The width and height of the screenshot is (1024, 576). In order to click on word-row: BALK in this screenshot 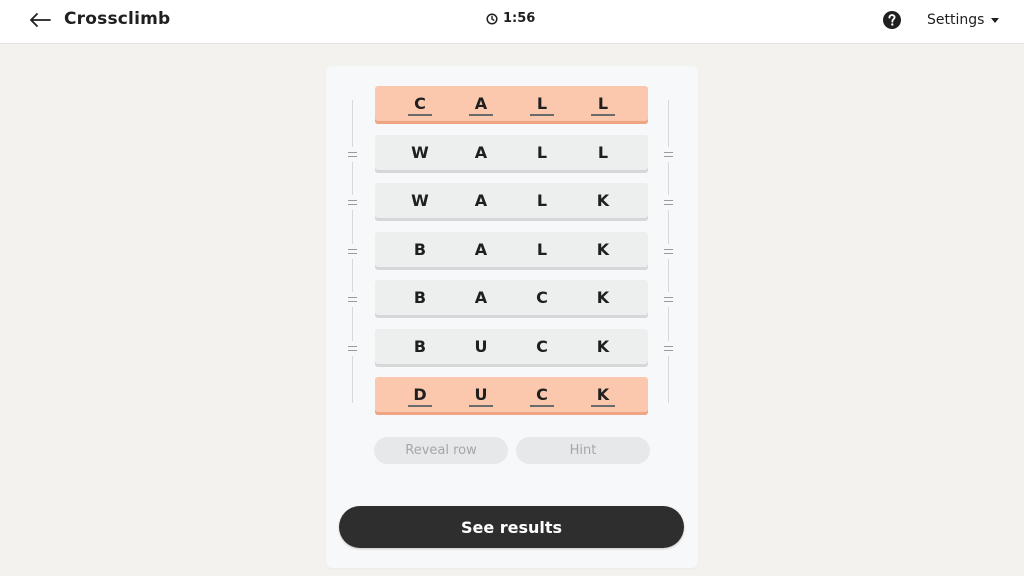, I will do `click(511, 251)`.